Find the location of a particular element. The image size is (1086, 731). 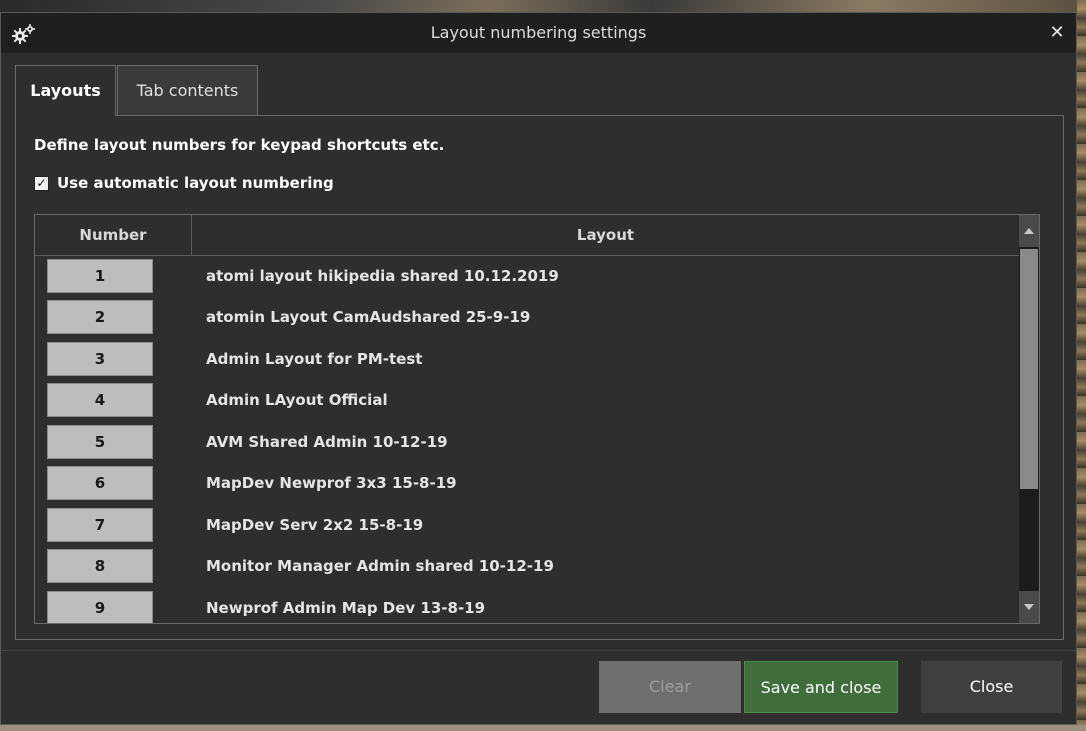

auto-numbering-option: ✓ Use automatic layout numbering is located at coordinates (184, 183).